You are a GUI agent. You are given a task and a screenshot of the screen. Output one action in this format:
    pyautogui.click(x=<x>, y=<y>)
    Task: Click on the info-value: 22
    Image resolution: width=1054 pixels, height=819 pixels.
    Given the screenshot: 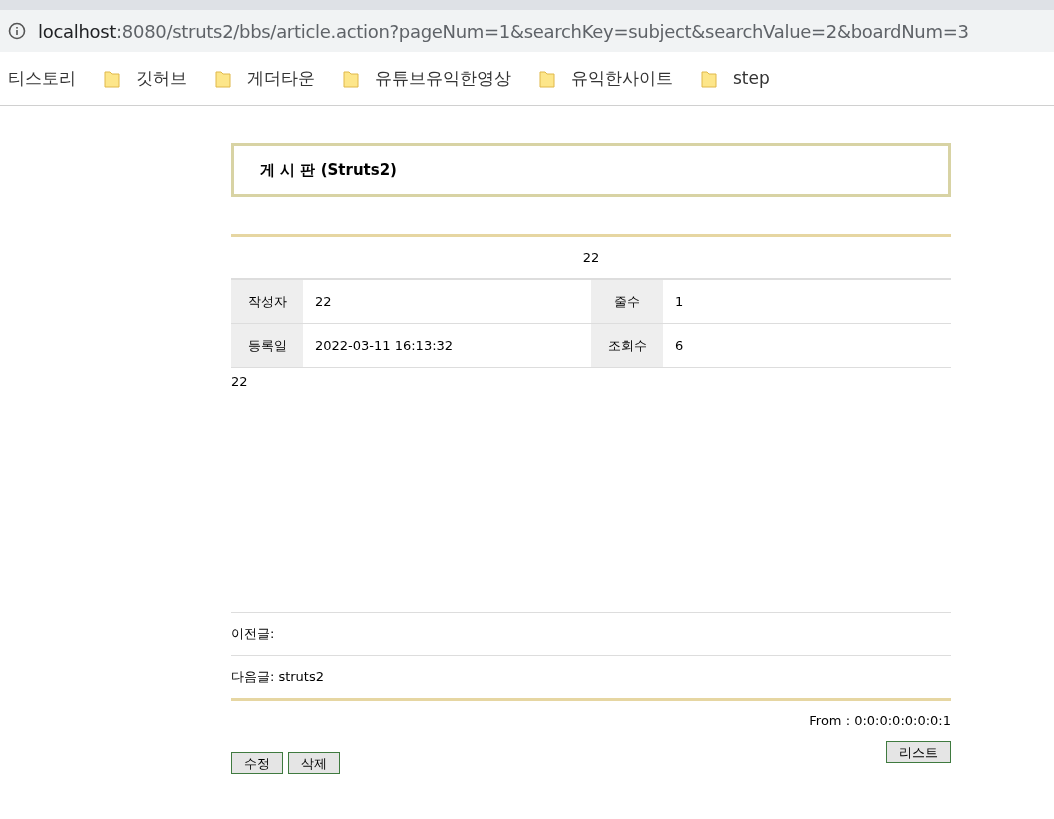 What is the action you would take?
    pyautogui.click(x=323, y=301)
    